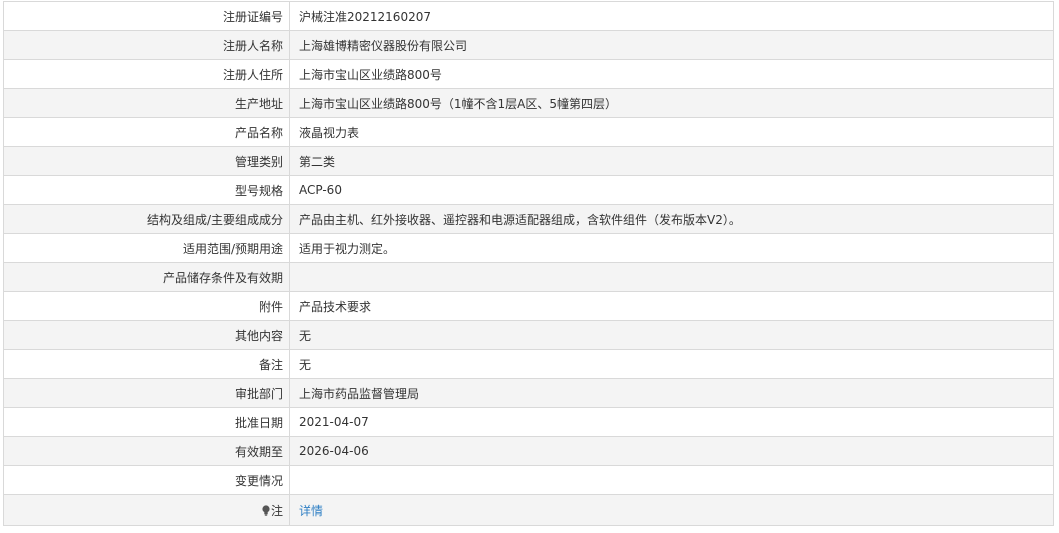 The height and width of the screenshot is (533, 1059). Describe the element at coordinates (146, 393) in the screenshot. I see `row-label: 审批部门` at that location.